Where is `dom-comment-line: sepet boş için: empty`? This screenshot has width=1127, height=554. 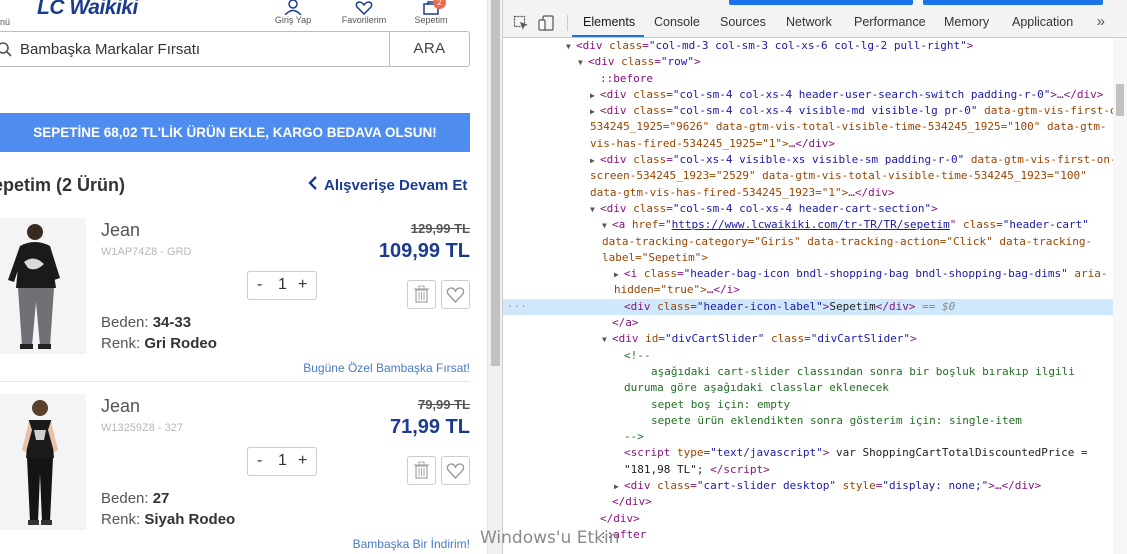 dom-comment-line: sepet boş için: empty is located at coordinates (721, 404).